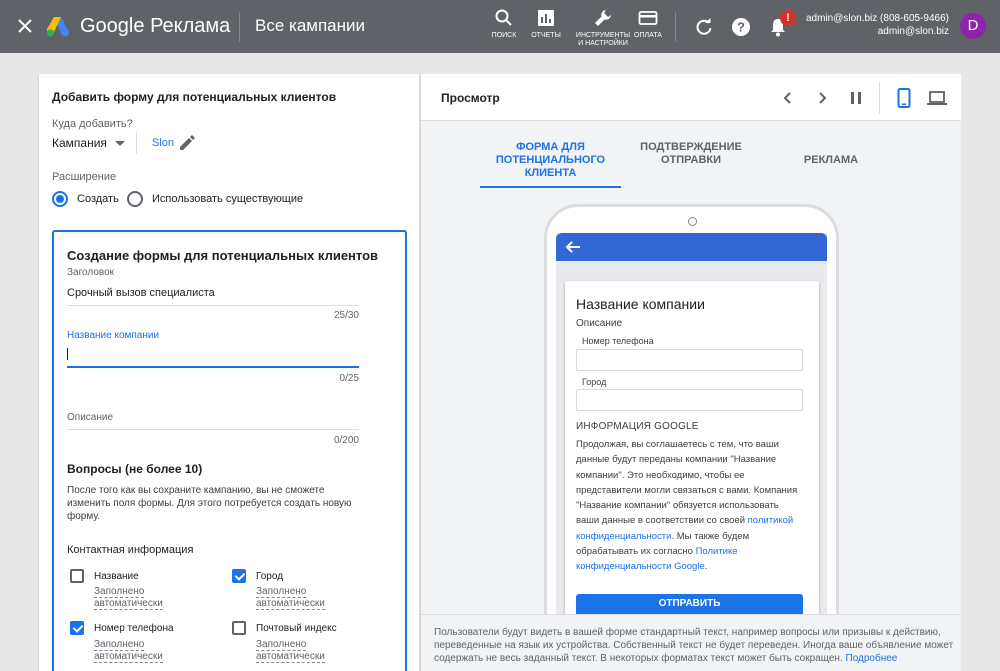 Image resolution: width=1000 pixels, height=671 pixels. I want to click on arrow-back-icon, so click(573, 247).